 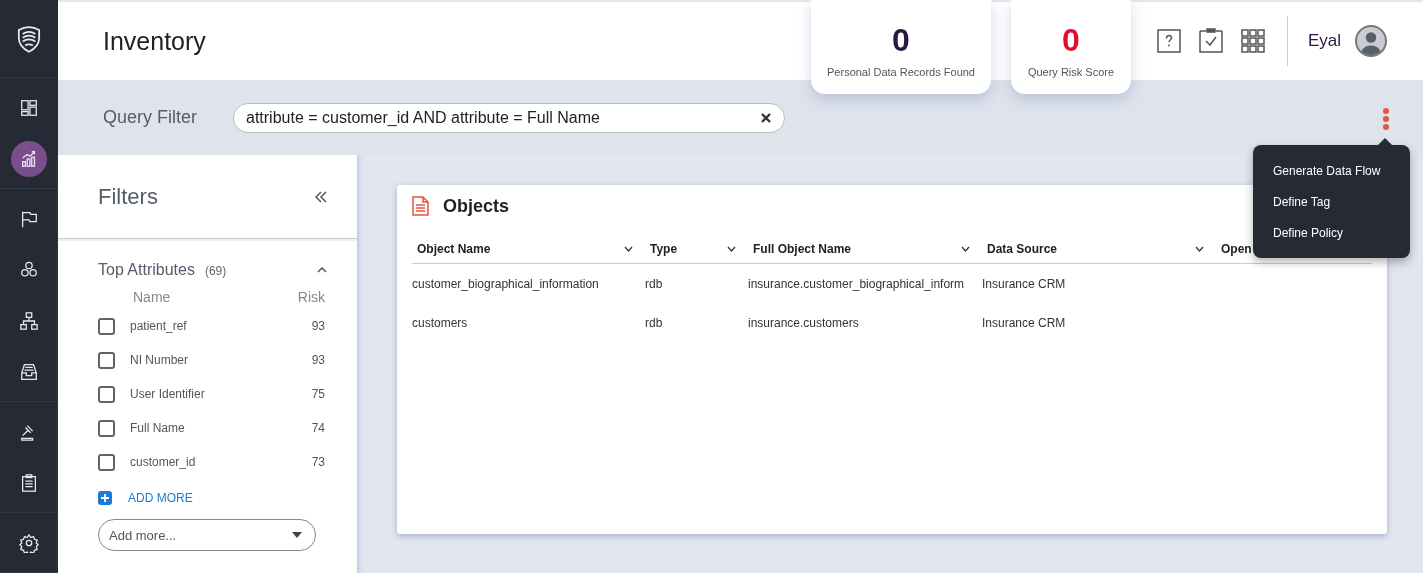 I want to click on risk-score: 74, so click(x=318, y=428).